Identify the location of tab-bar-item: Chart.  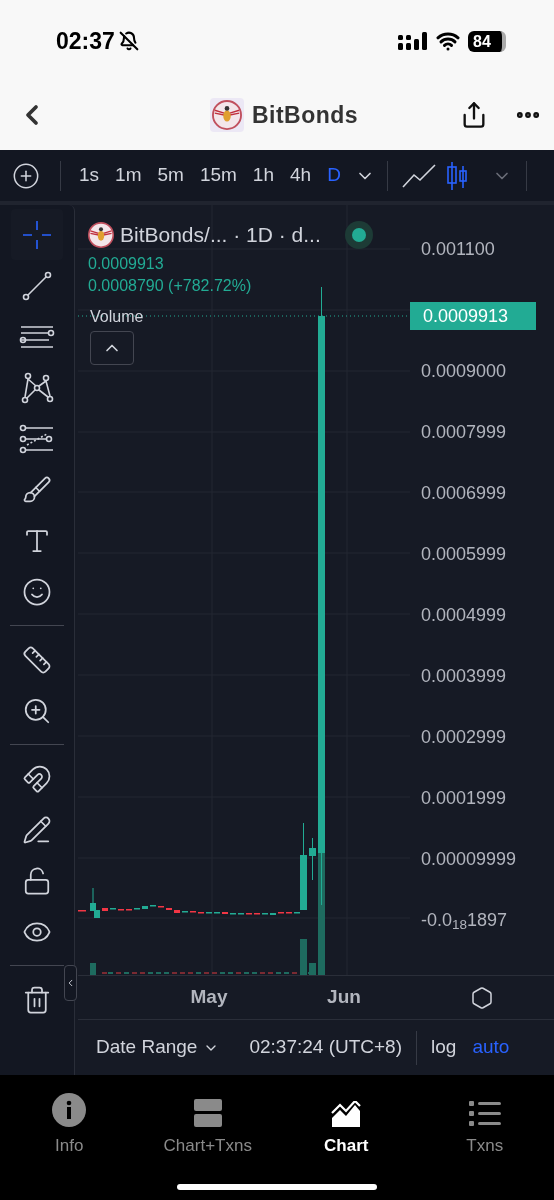
(346, 1126).